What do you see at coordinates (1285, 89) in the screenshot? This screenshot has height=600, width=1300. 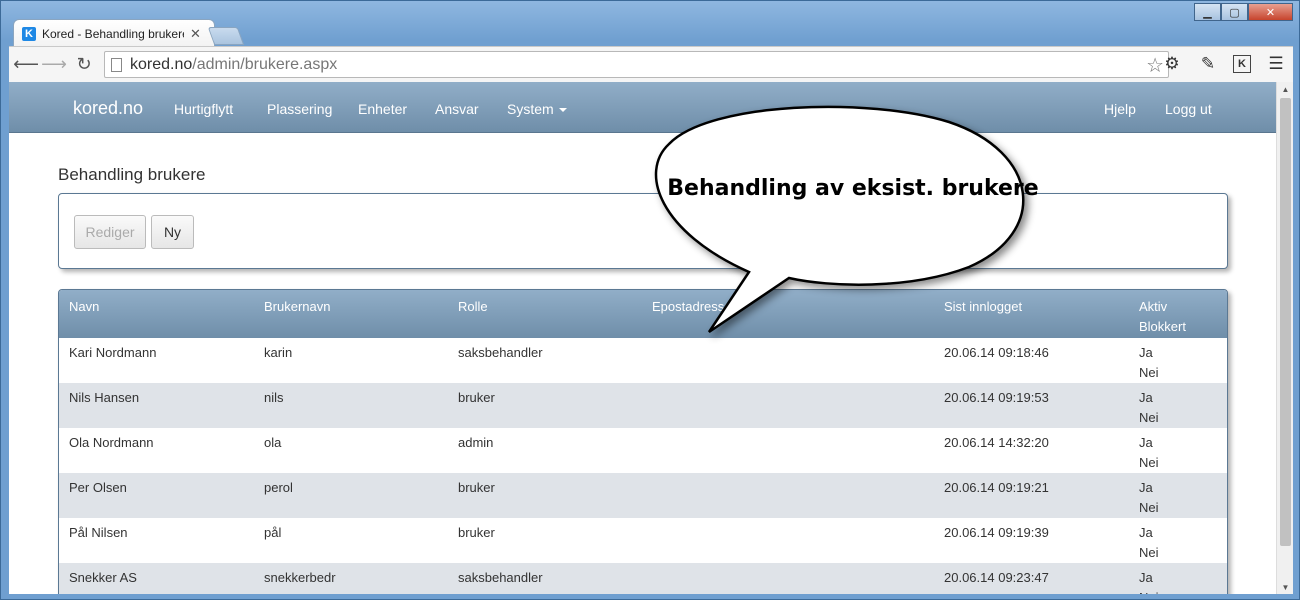 I see `scroll-up-icon: ▲` at bounding box center [1285, 89].